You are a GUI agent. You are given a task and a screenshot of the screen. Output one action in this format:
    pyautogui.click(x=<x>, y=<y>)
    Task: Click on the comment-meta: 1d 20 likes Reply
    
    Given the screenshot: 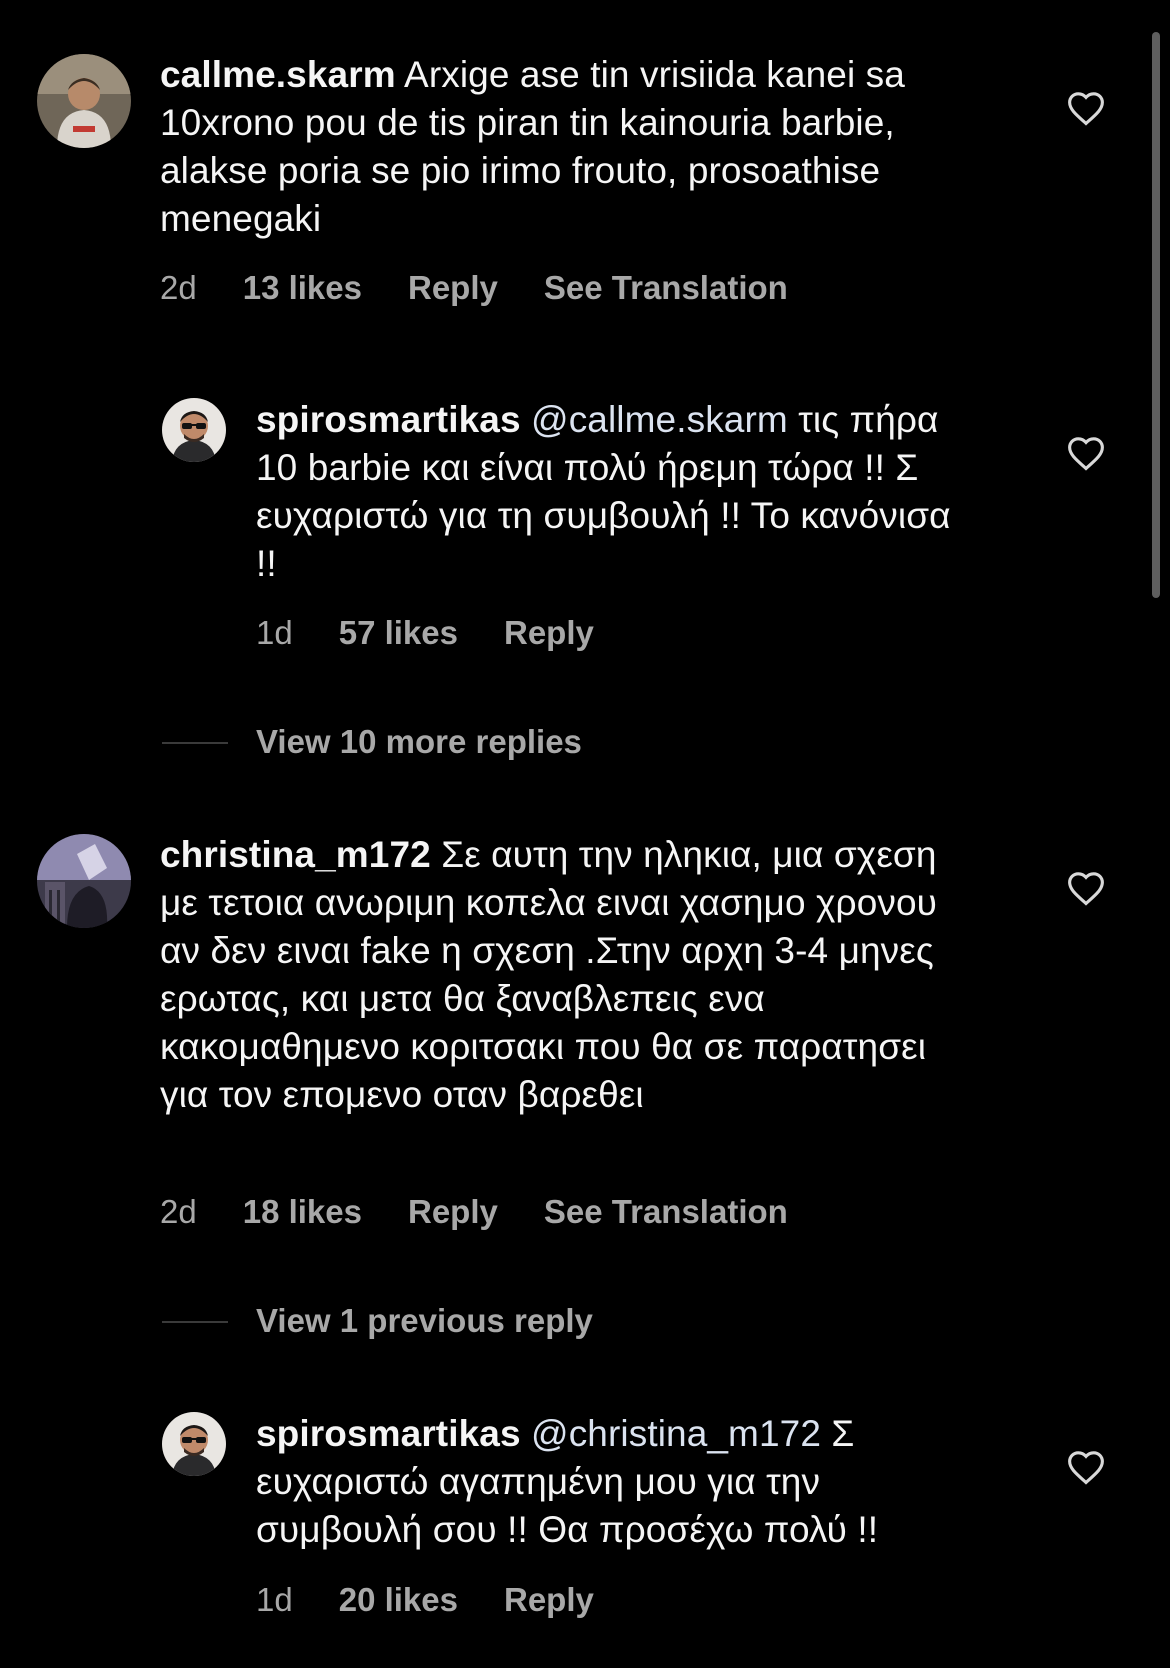 What is the action you would take?
    pyautogui.click(x=448, y=1600)
    